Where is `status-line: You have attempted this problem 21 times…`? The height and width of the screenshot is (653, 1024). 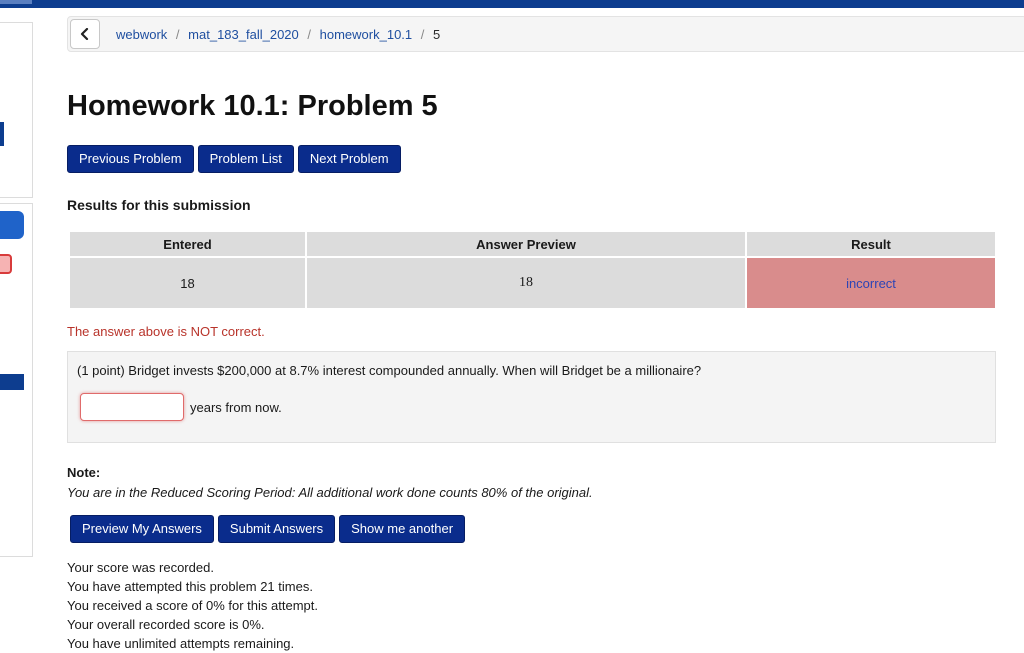 status-line: You have attempted this problem 21 times… is located at coordinates (190, 586).